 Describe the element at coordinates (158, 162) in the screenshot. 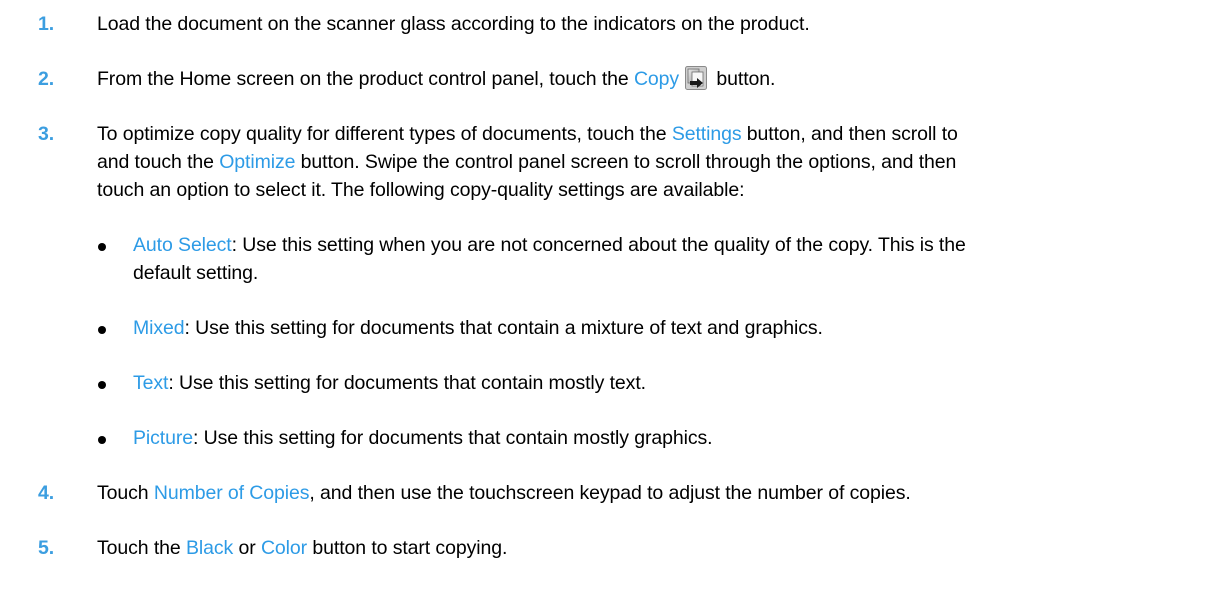

I see `text-run: and touch the` at that location.